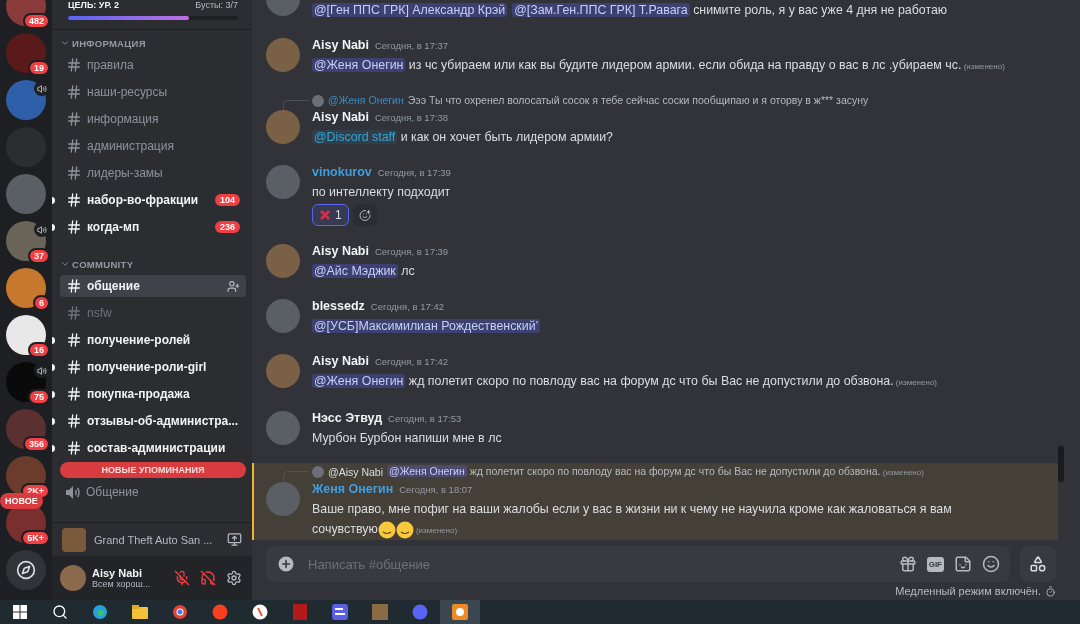  What do you see at coordinates (968, 591) in the screenshot?
I see `slowmode-label: Медленный режим включён.` at bounding box center [968, 591].